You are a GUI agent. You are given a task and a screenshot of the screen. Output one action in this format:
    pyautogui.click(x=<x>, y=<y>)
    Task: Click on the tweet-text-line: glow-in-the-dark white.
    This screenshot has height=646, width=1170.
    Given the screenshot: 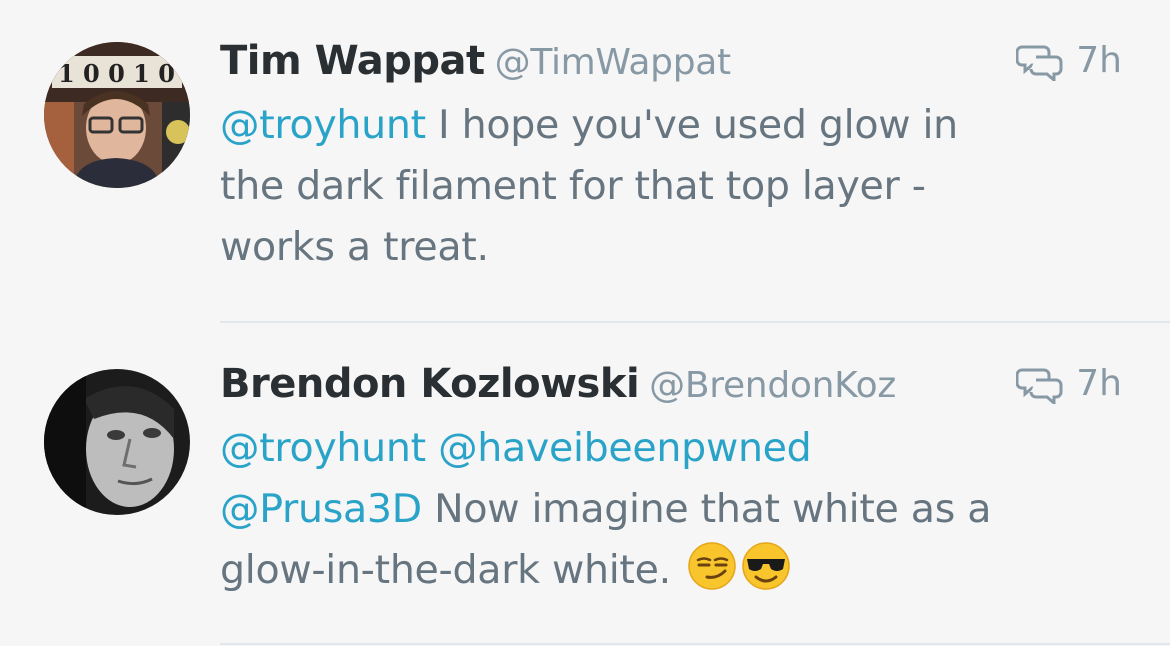 What is the action you would take?
    pyautogui.click(x=665, y=574)
    